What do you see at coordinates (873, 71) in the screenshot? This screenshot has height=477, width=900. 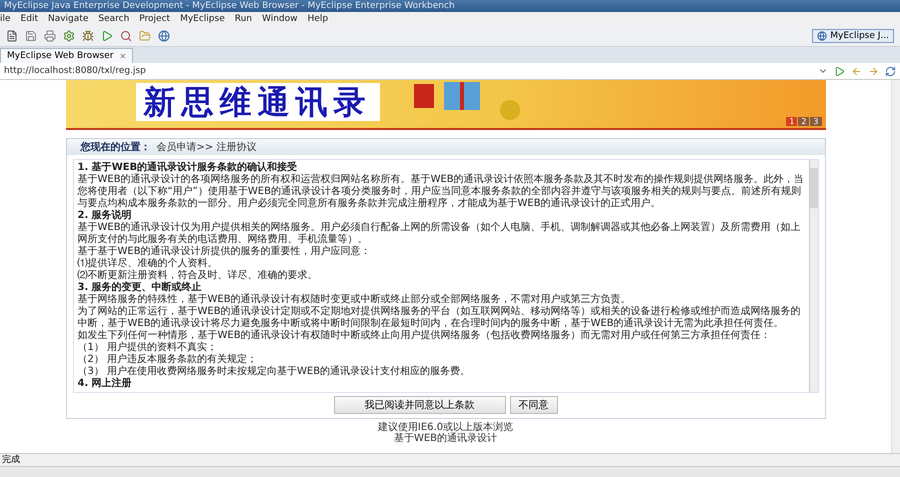 I see `forward-icon` at bounding box center [873, 71].